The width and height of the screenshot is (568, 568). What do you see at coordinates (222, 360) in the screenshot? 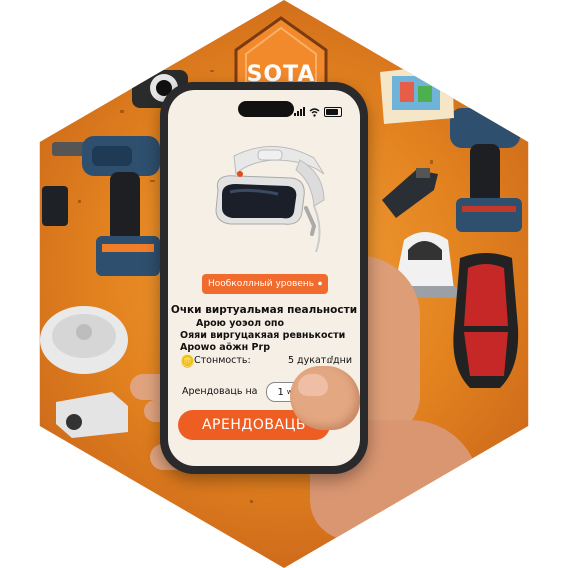
I see `cost-label: Стонмость:` at bounding box center [222, 360].